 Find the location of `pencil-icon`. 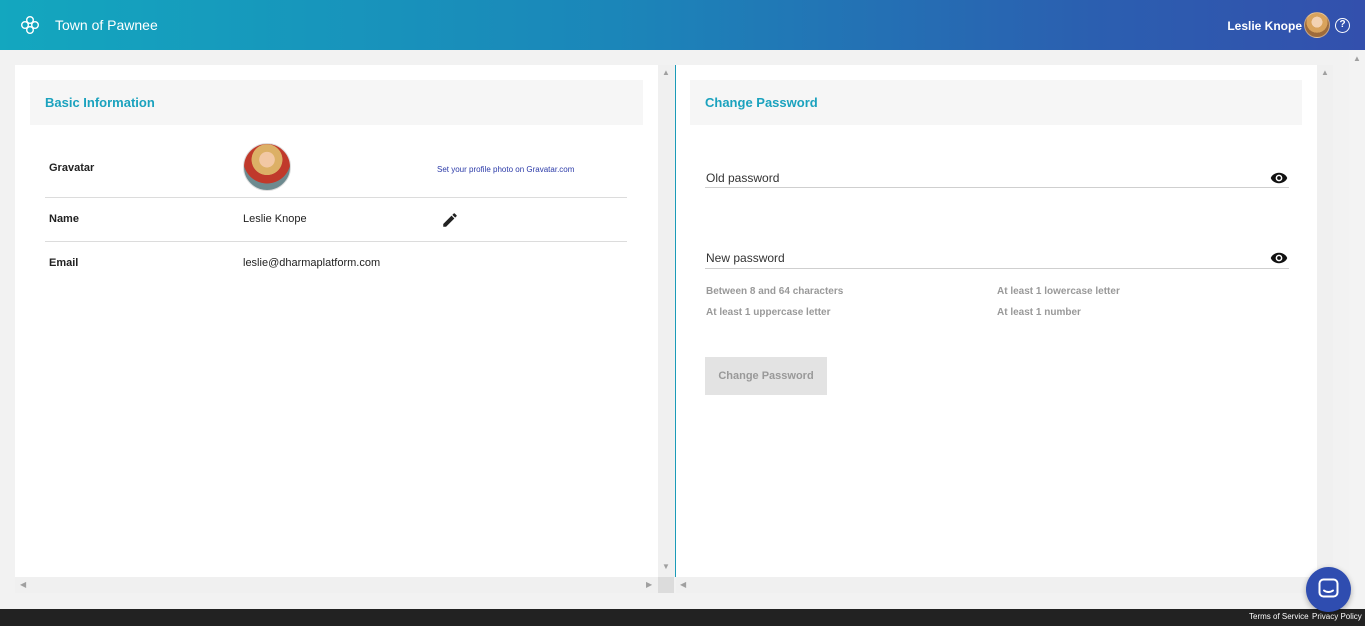

pencil-icon is located at coordinates (450, 220).